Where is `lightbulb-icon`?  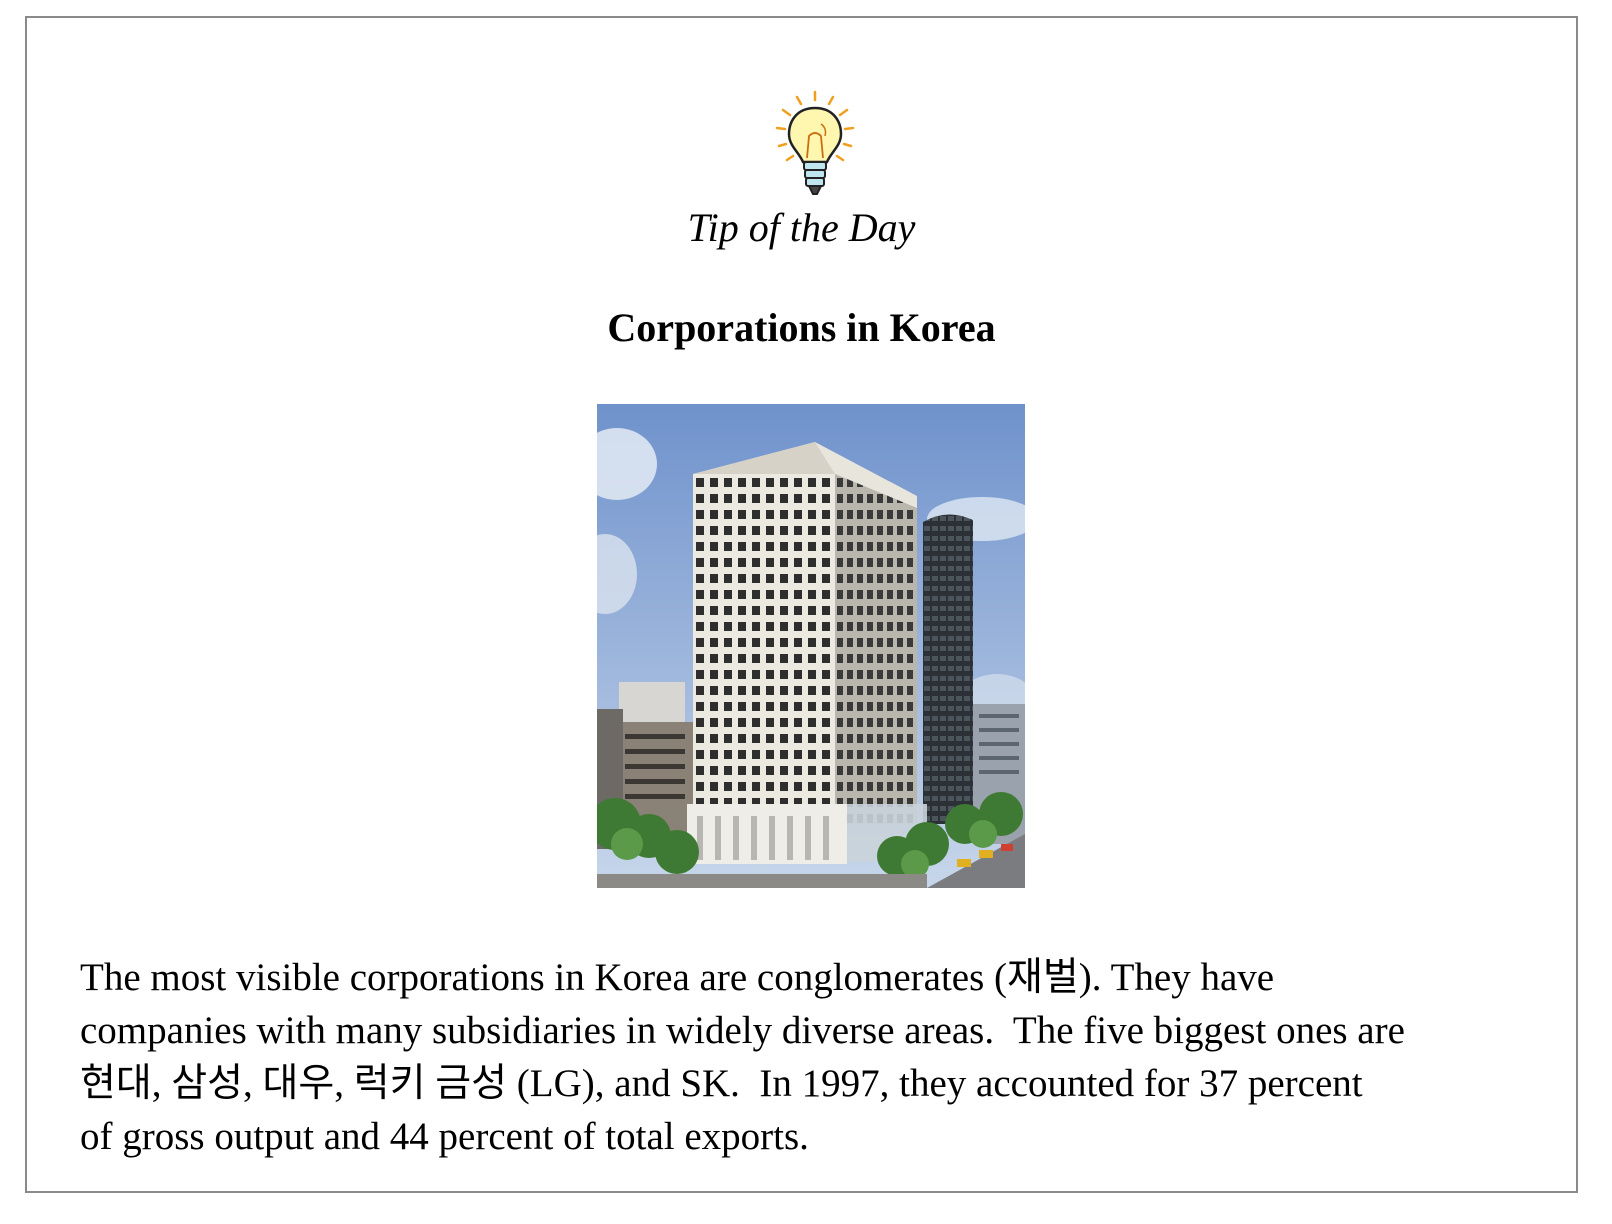
lightbulb-icon is located at coordinates (815, 142).